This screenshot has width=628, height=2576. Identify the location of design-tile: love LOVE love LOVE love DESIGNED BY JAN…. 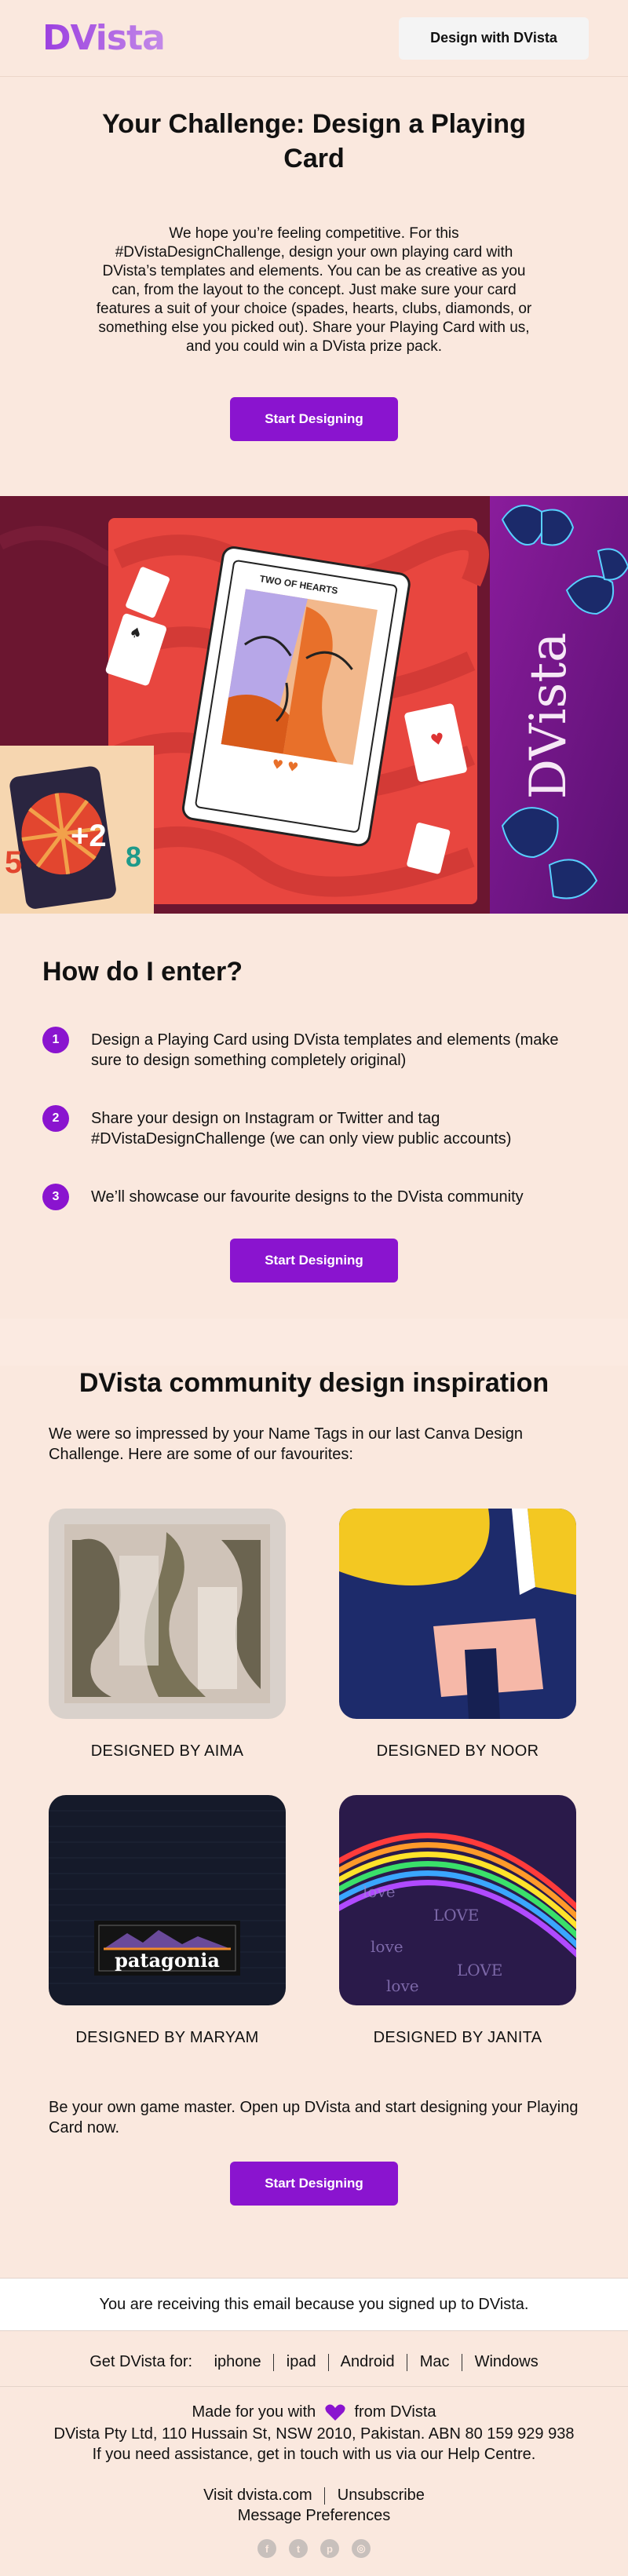
(457, 1921).